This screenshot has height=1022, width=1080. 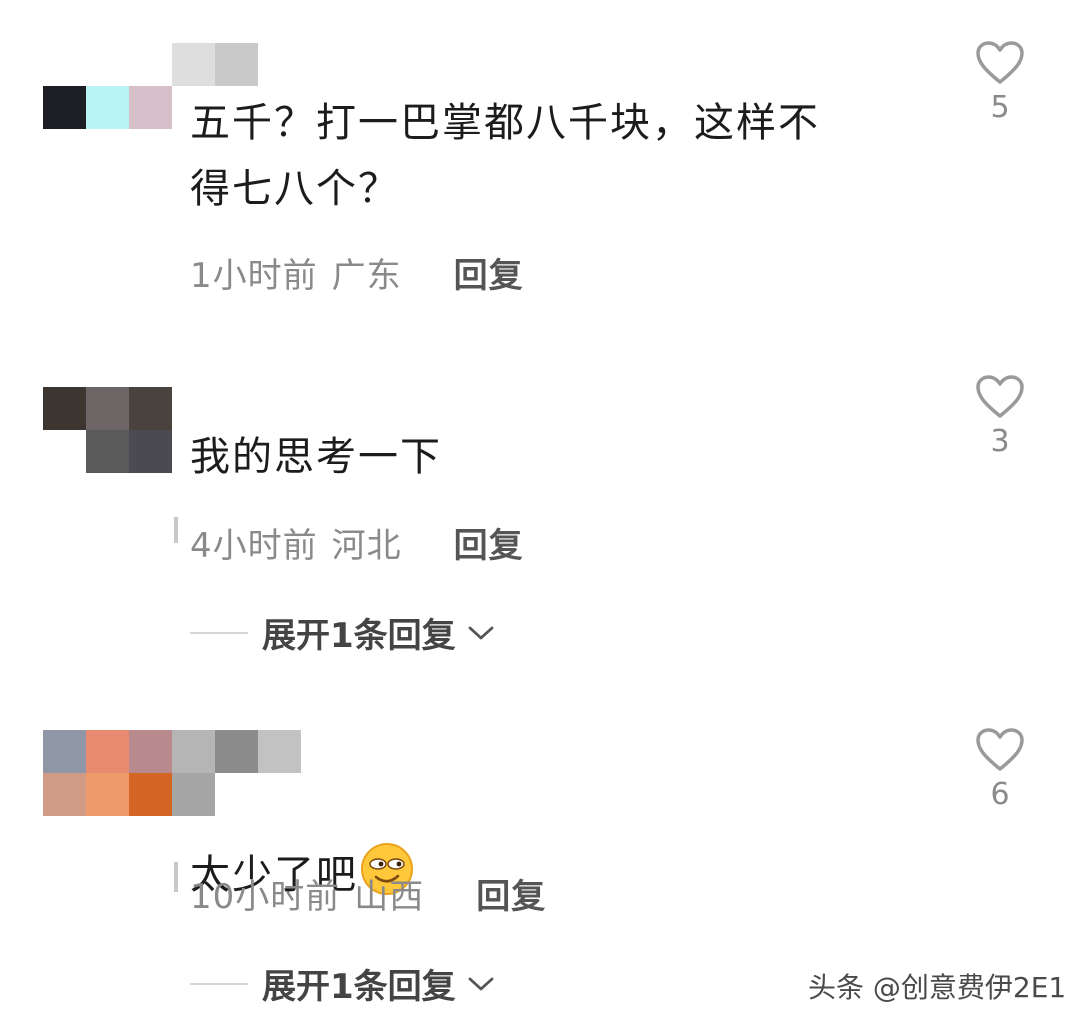 What do you see at coordinates (366, 276) in the screenshot?
I see `comment-region: 广东` at bounding box center [366, 276].